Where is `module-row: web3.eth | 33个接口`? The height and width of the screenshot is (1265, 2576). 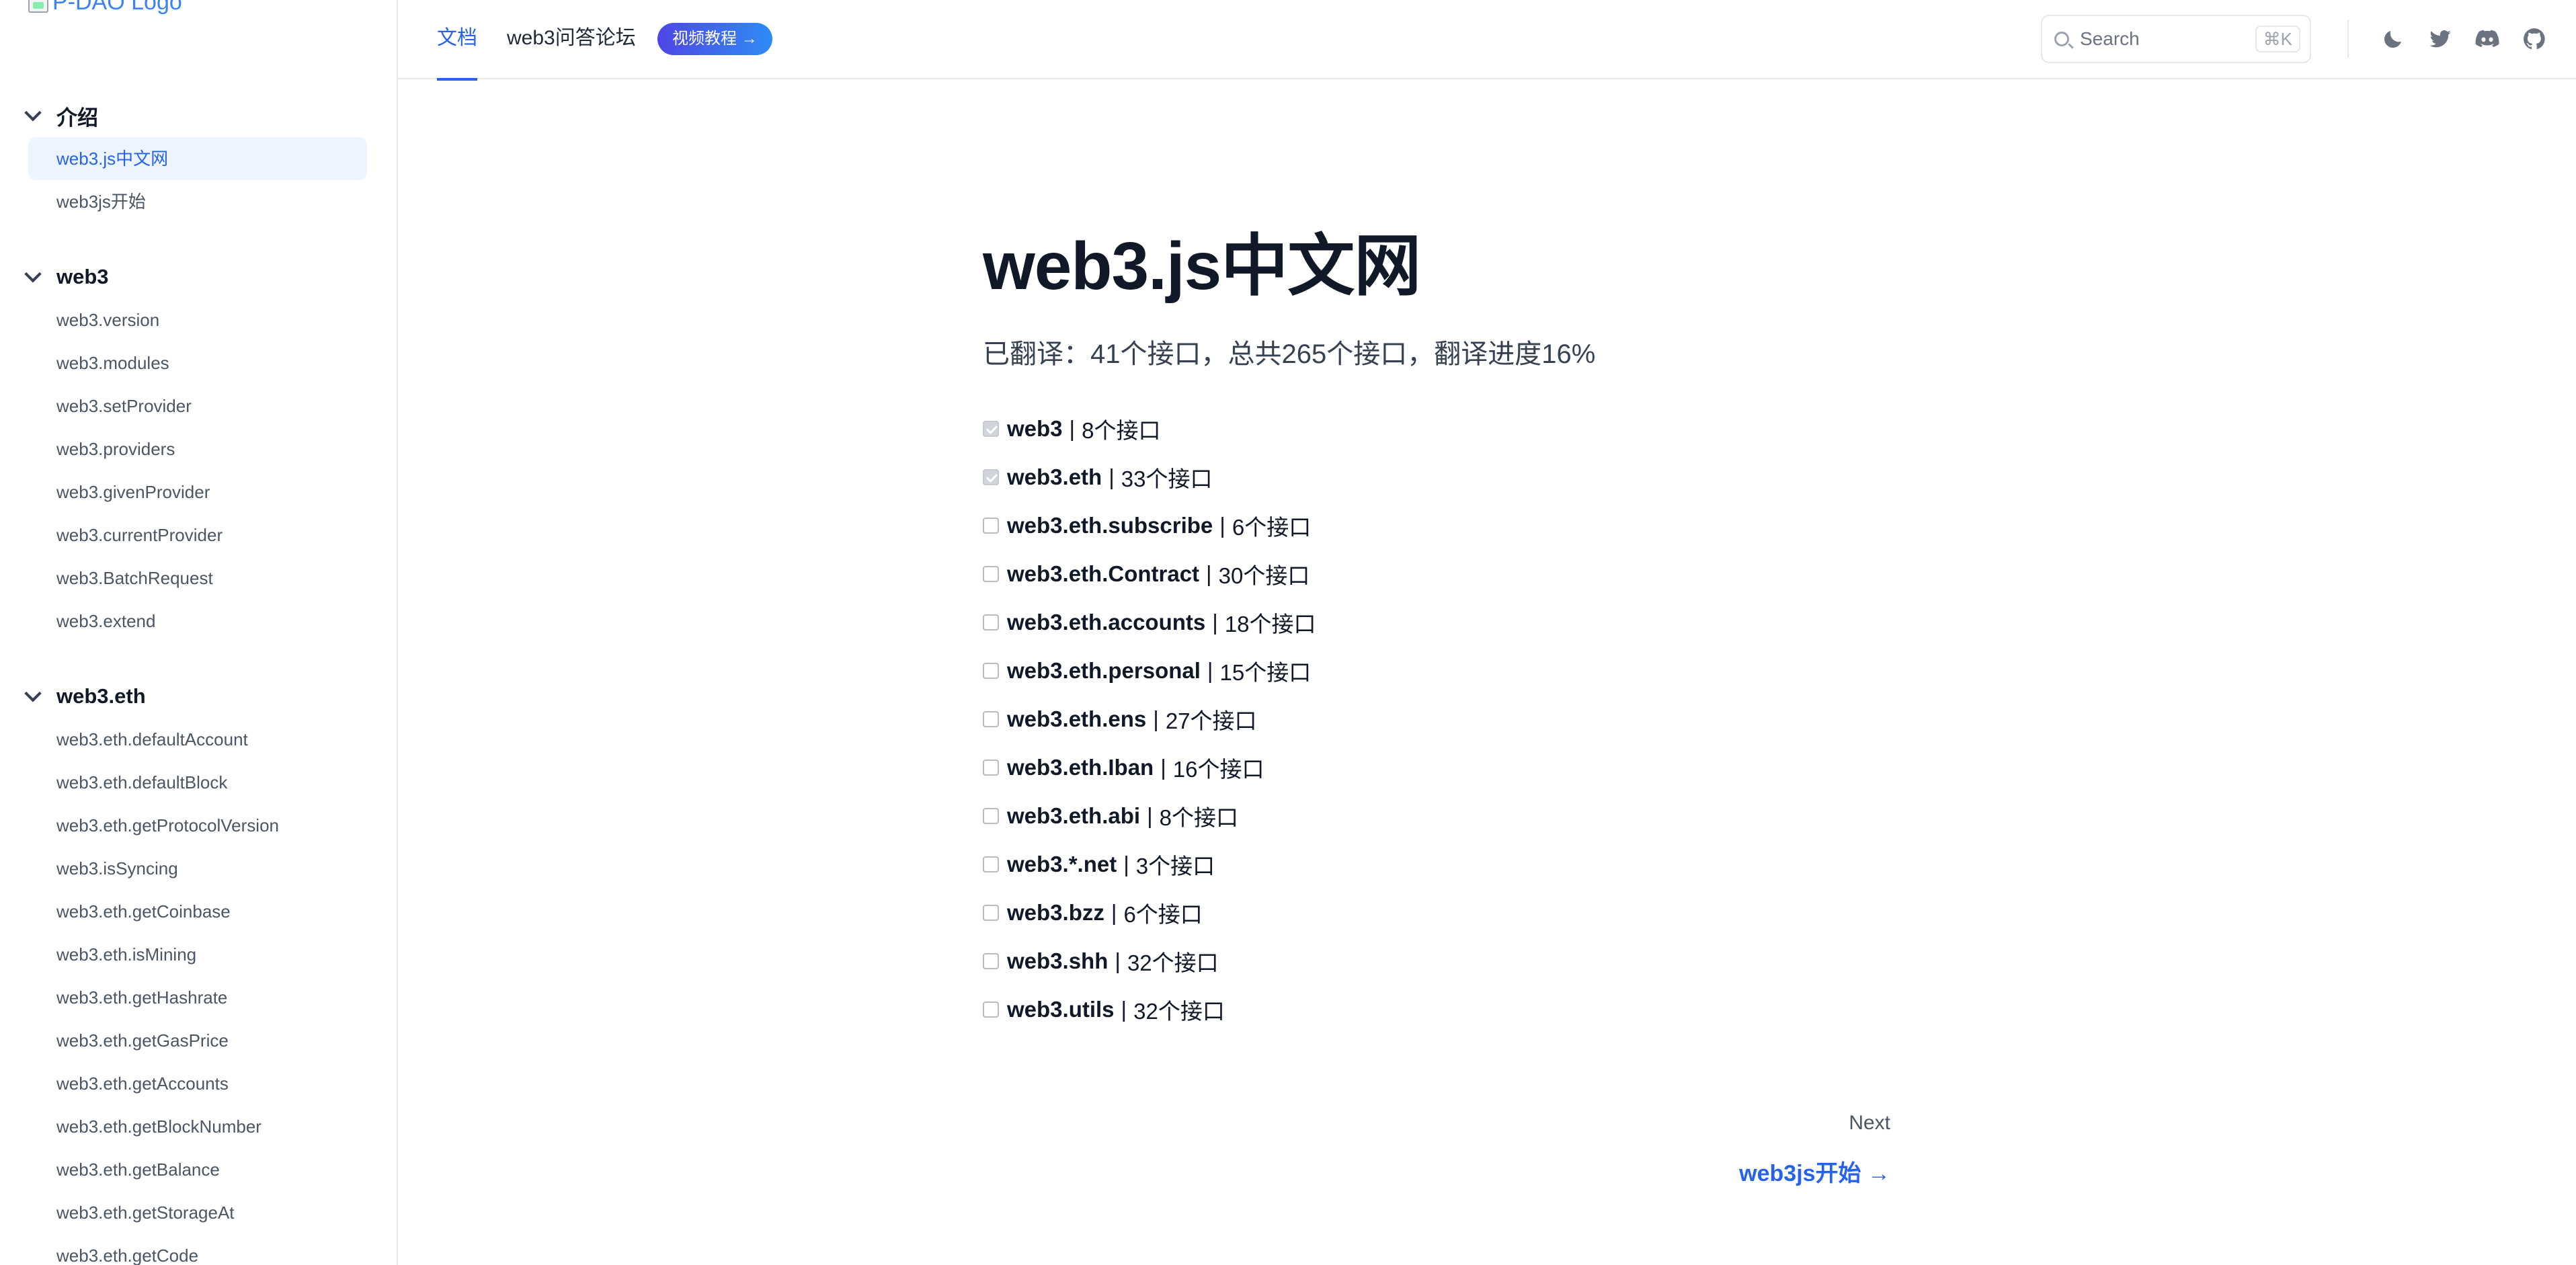 module-row: web3.eth | 33个接口 is located at coordinates (1149, 477).